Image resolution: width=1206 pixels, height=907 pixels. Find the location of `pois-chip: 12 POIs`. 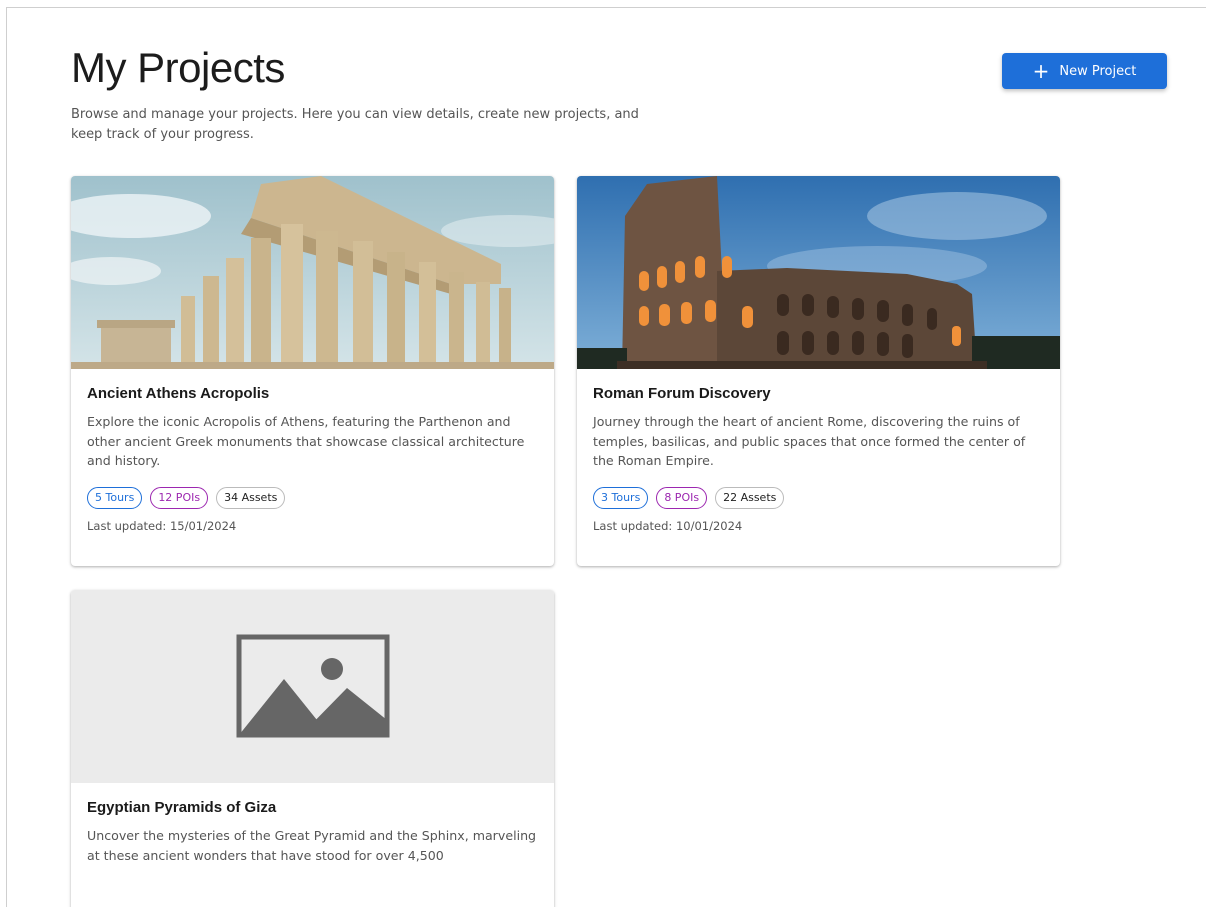

pois-chip: 12 POIs is located at coordinates (179, 497).